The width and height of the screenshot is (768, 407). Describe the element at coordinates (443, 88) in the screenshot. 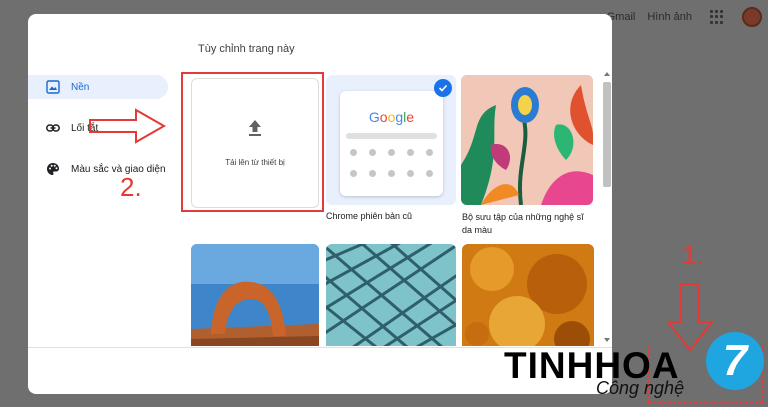

I see `check-icon` at that location.